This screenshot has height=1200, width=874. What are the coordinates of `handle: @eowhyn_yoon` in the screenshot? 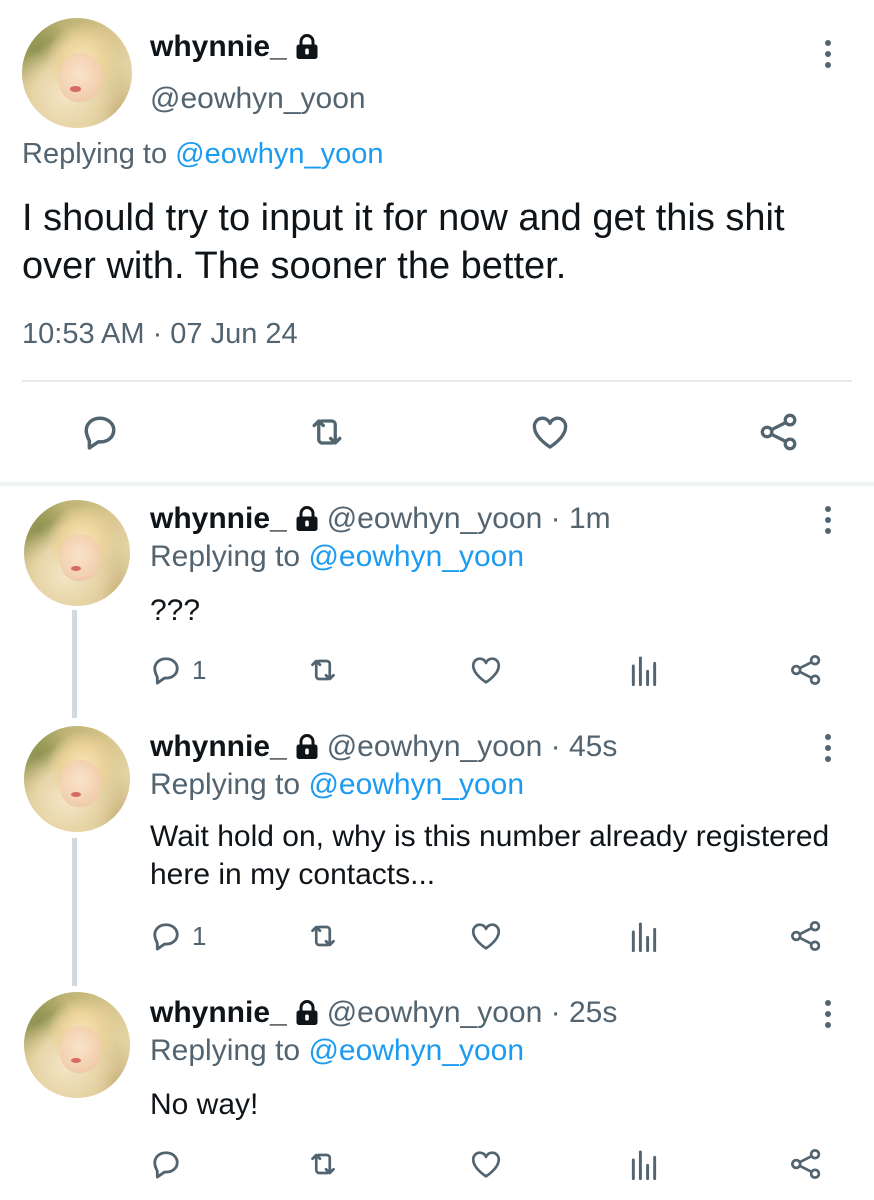 It's located at (258, 99).